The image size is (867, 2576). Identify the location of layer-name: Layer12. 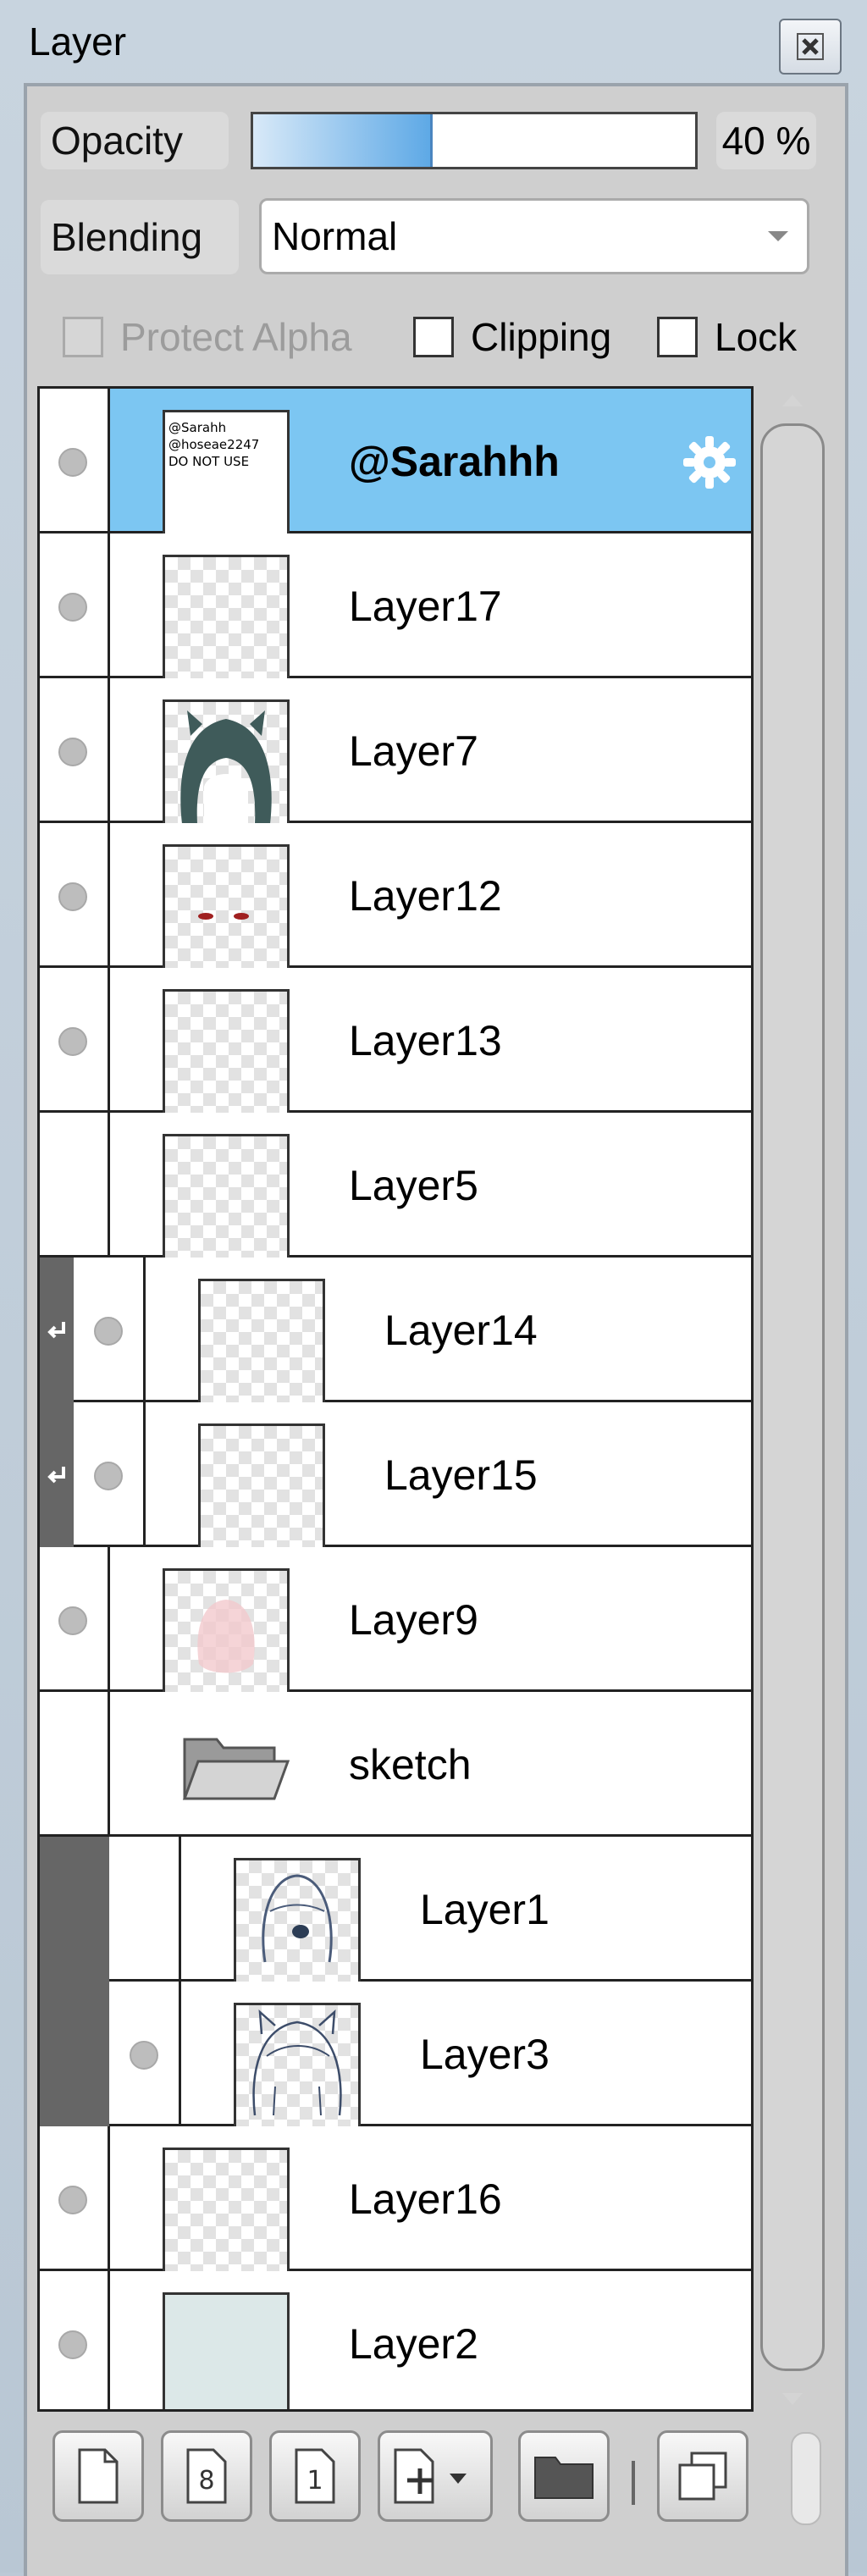
(425, 895).